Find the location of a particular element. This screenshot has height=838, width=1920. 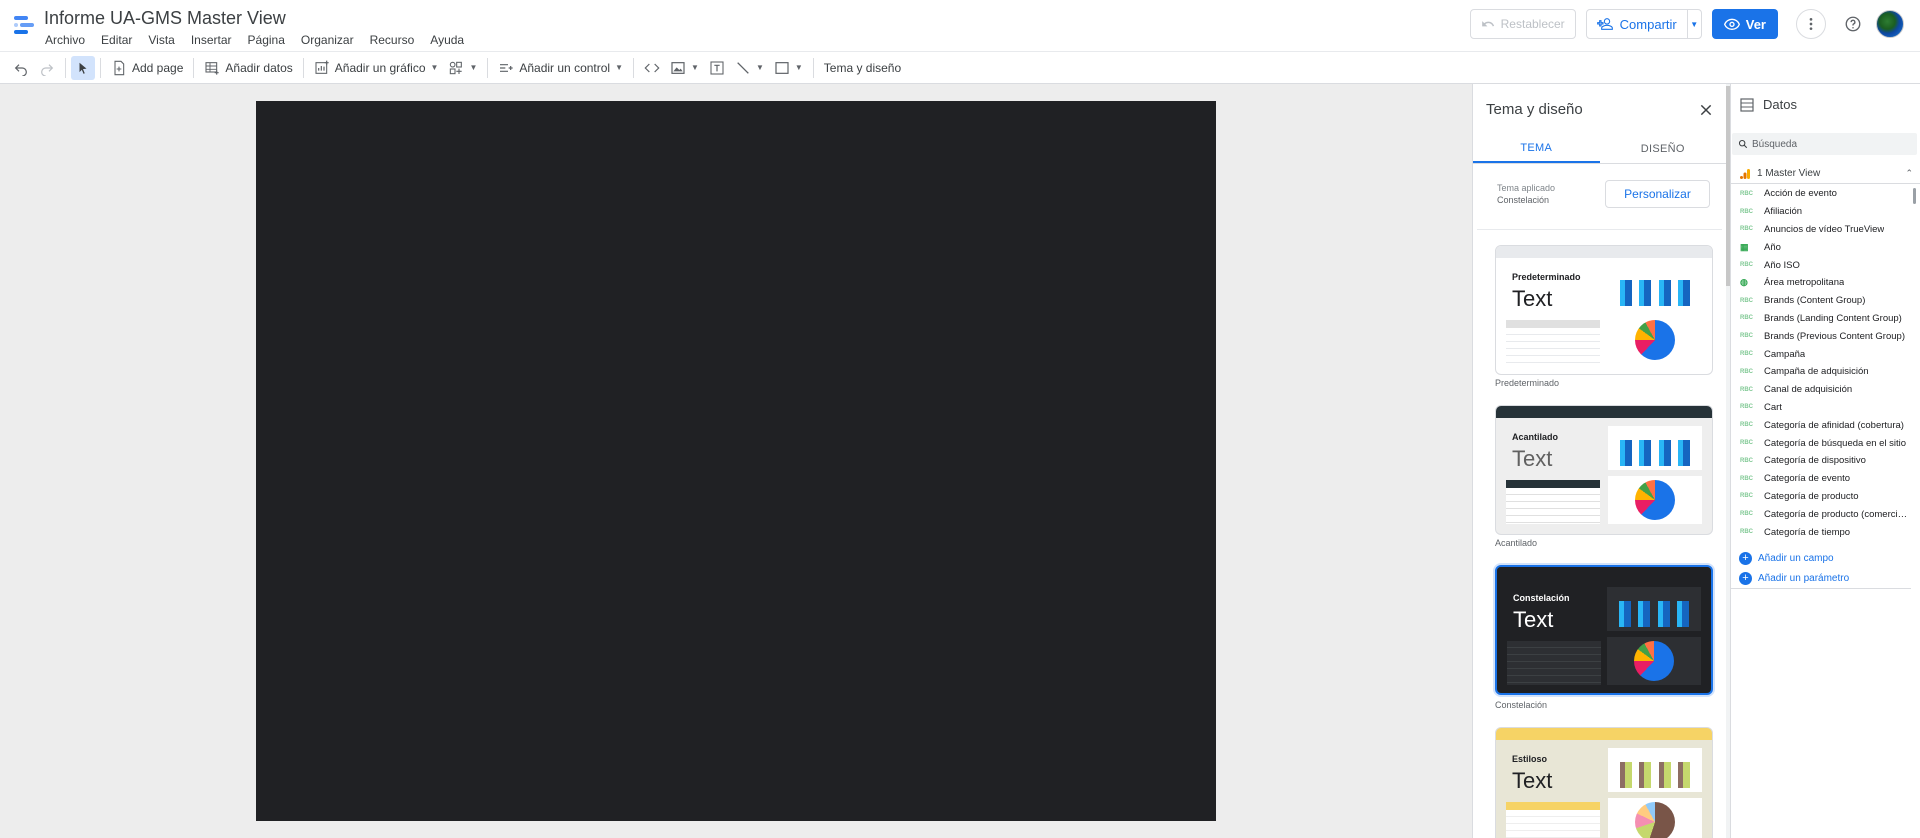

list-item: RBC Brands (Content Group) is located at coordinates (1821, 301).